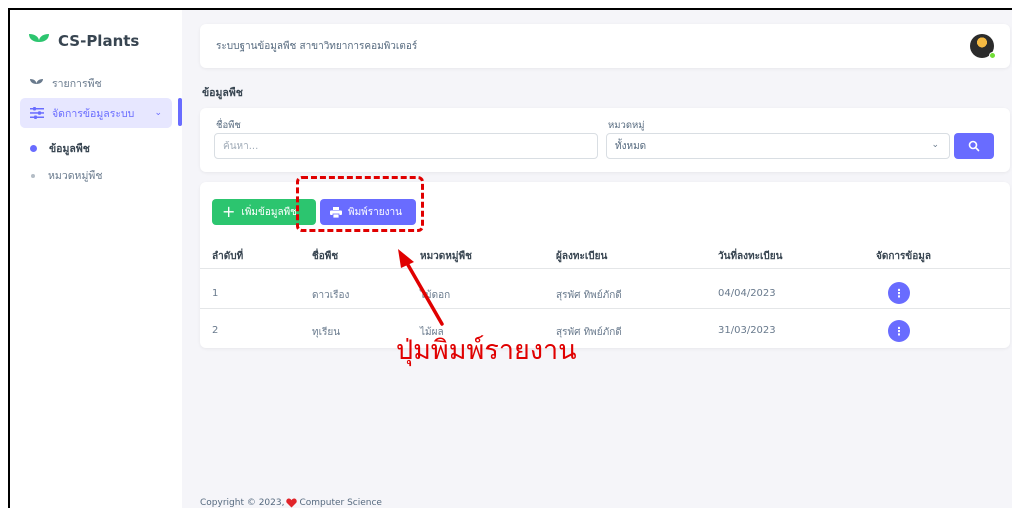  I want to click on footer-copyright: Copyright © 2023,, so click(242, 503).